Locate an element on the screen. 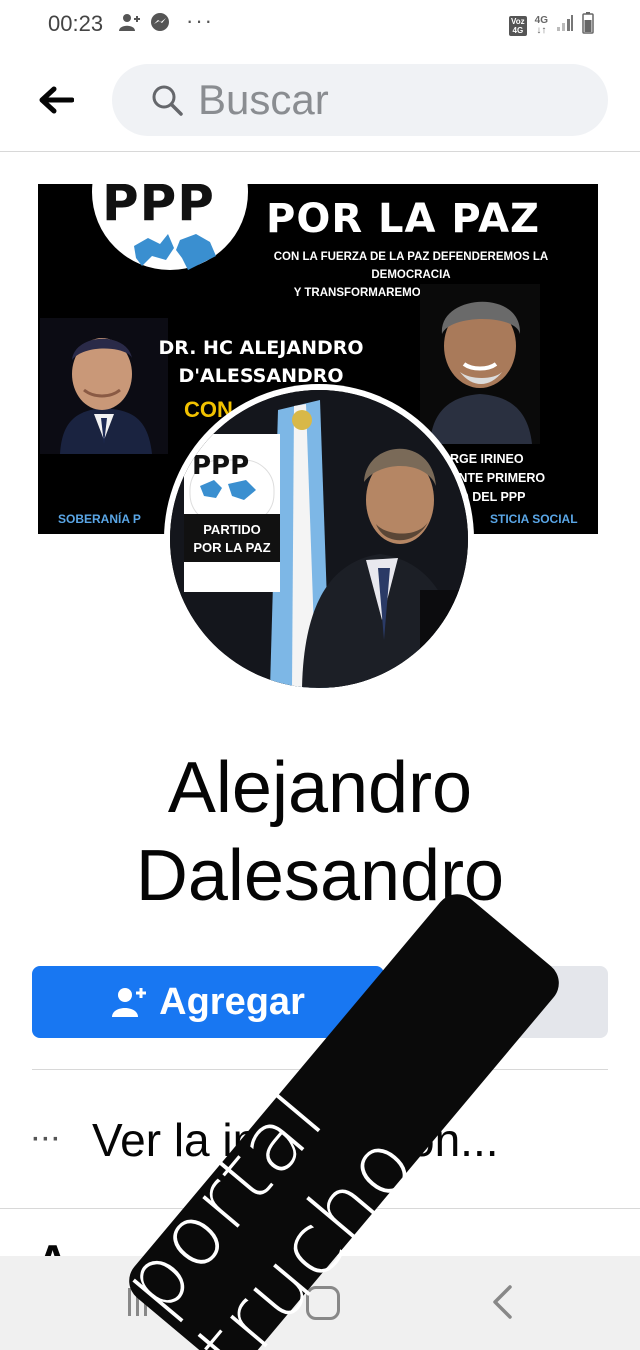 This screenshot has width=640, height=1350. top-bar is located at coordinates (320, 104).